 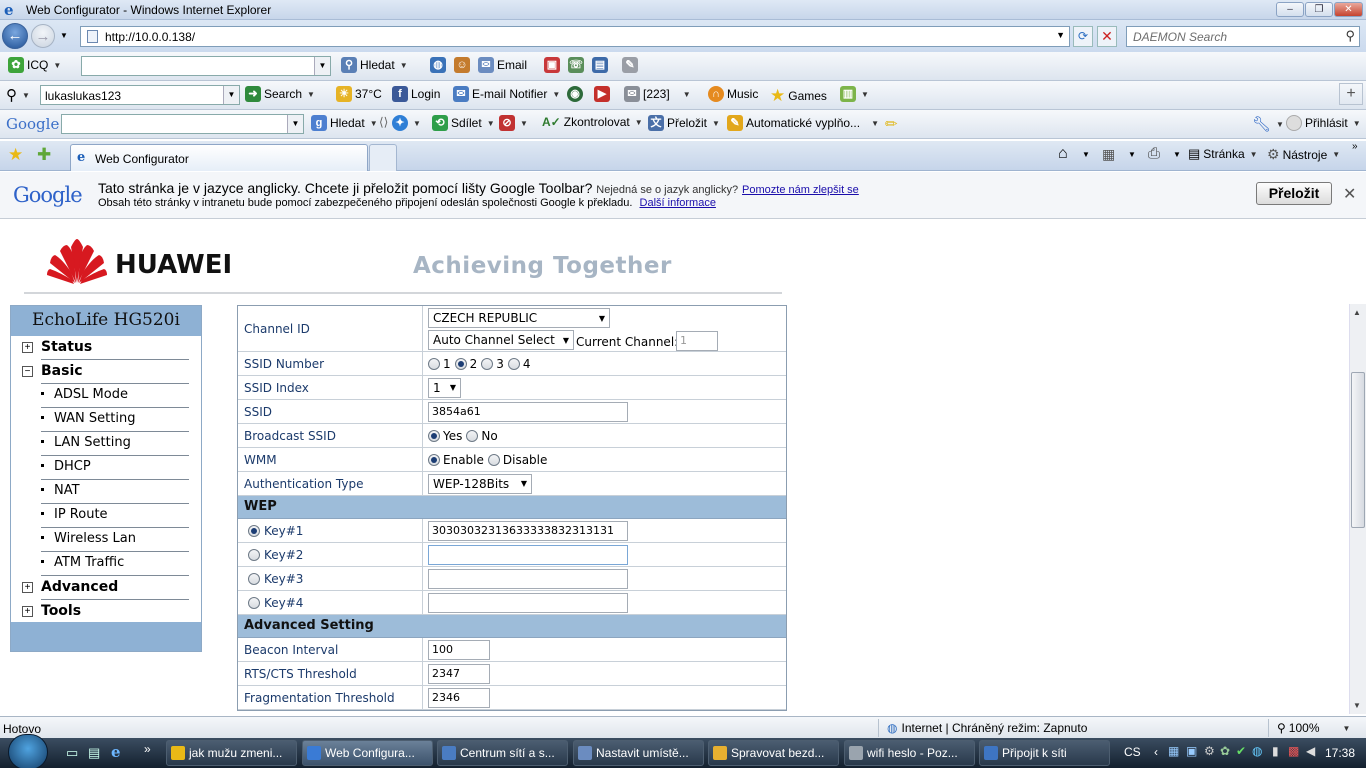 What do you see at coordinates (1083, 36) in the screenshot?
I see `refresh-button: ⟳` at bounding box center [1083, 36].